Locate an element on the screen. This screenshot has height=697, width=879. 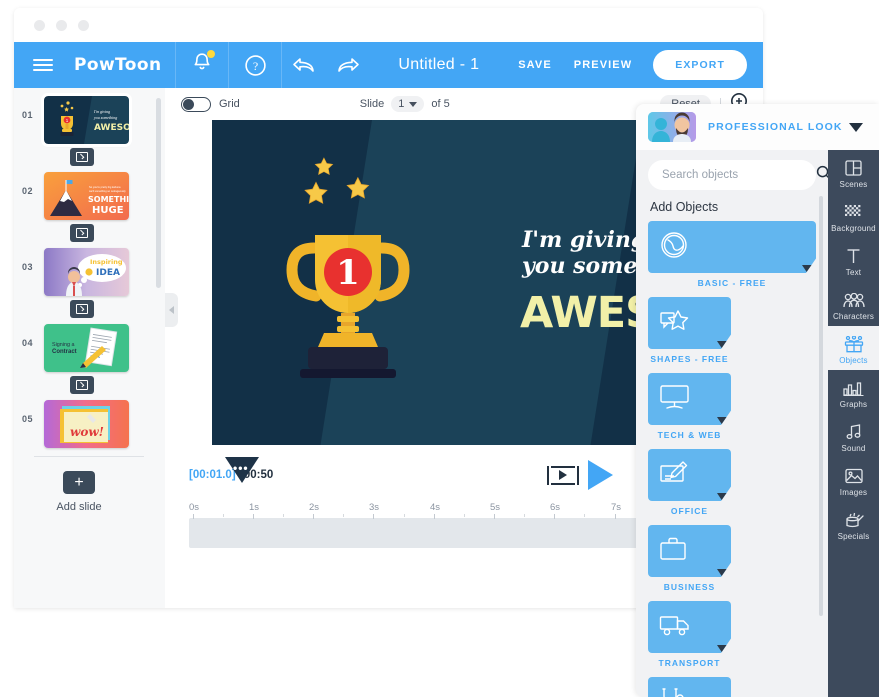
category-label: BASIC - FREE is located at coordinates (732, 283).